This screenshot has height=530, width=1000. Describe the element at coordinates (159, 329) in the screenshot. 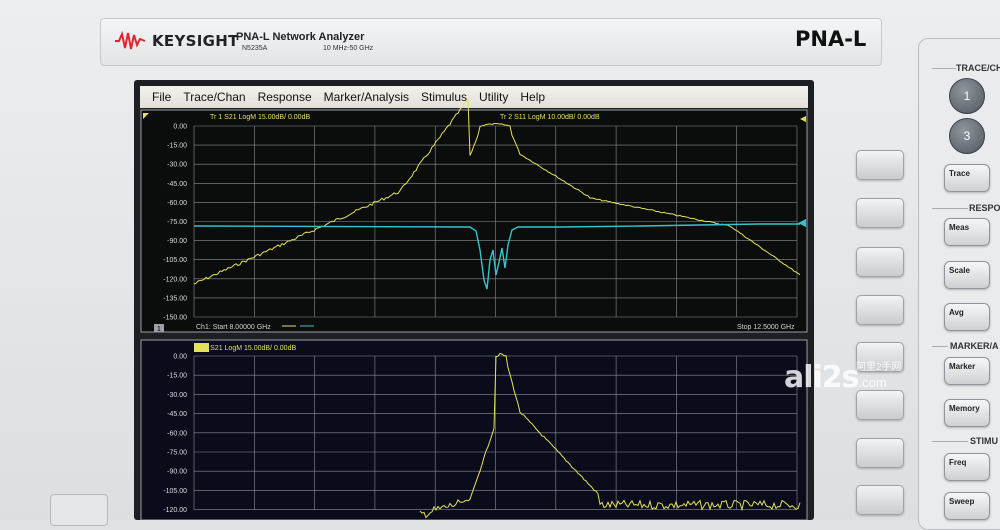

I see `window-number: 1` at that location.